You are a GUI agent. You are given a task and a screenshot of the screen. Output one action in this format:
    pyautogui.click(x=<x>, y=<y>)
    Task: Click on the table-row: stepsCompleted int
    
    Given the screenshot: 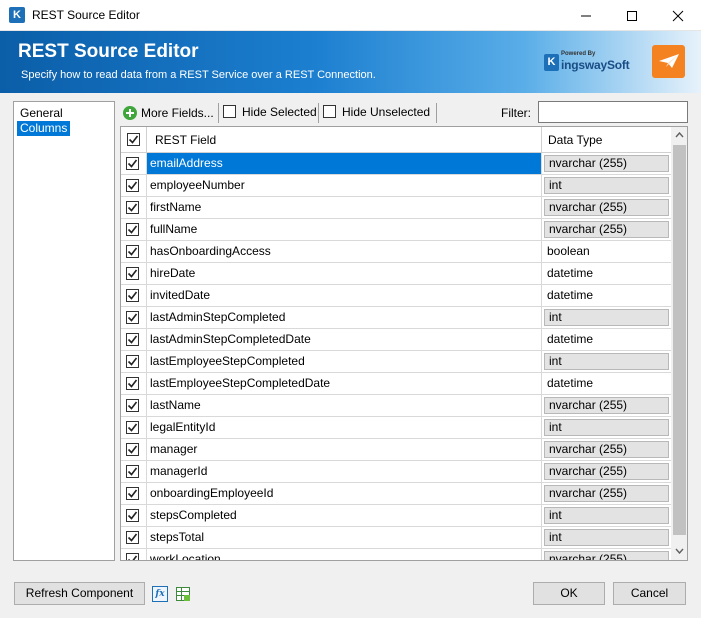 What is the action you would take?
    pyautogui.click(x=396, y=516)
    